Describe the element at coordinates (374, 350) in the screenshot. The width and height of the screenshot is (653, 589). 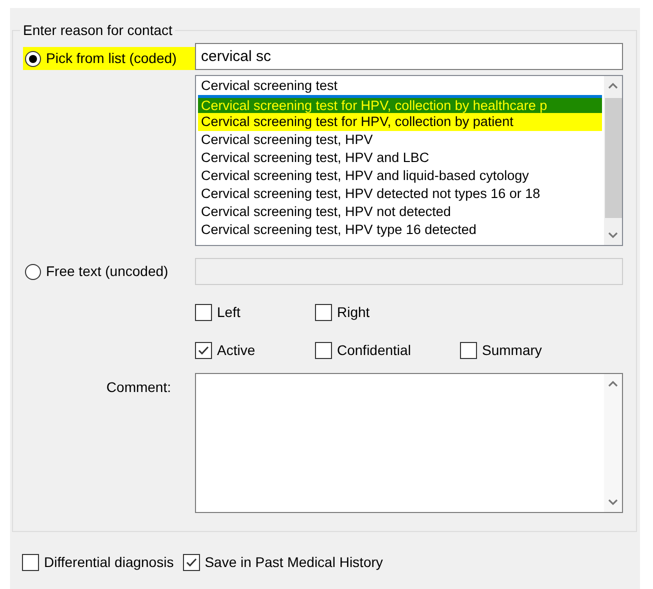
I see `checkbox-label: Confidential` at that location.